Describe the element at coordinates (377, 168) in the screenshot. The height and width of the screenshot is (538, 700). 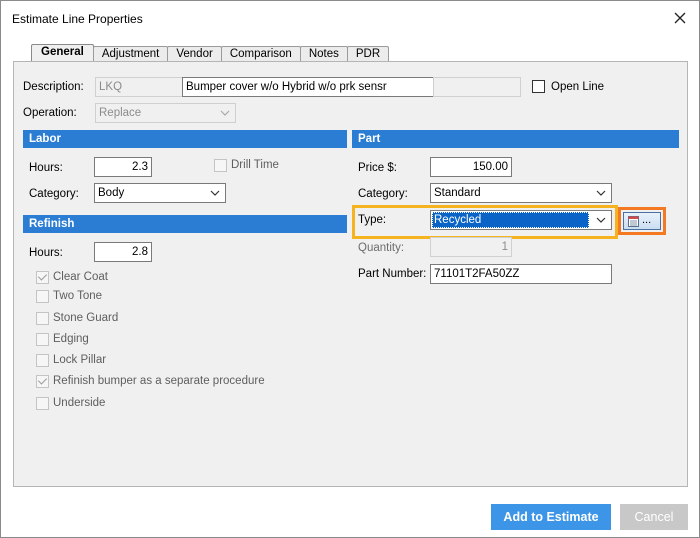
I see `price-label: Price $:` at that location.